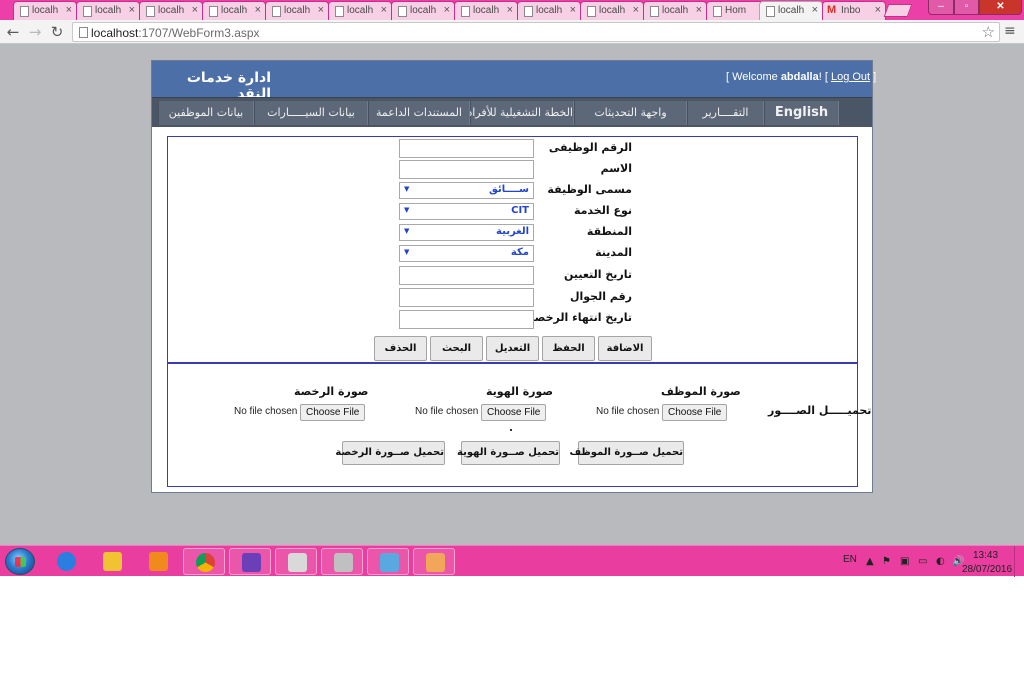 The image size is (1024, 674). What do you see at coordinates (886, 561) in the screenshot?
I see `action-center-icon: ⚑` at bounding box center [886, 561].